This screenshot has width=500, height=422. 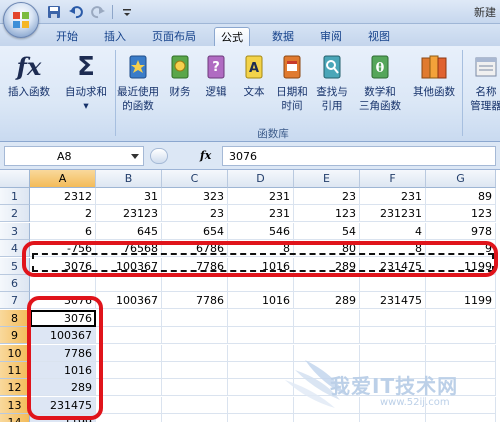 What do you see at coordinates (138, 82) in the screenshot?
I see `recent-functions-button: 最近使用 的函数` at bounding box center [138, 82].